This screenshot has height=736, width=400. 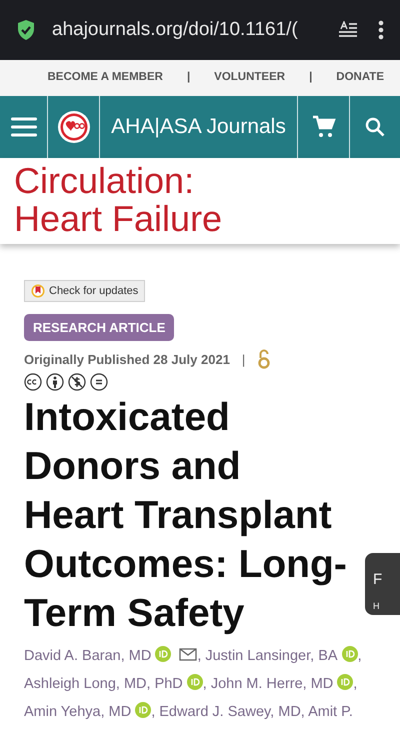 I want to click on floating-panel: F H, so click(x=382, y=584).